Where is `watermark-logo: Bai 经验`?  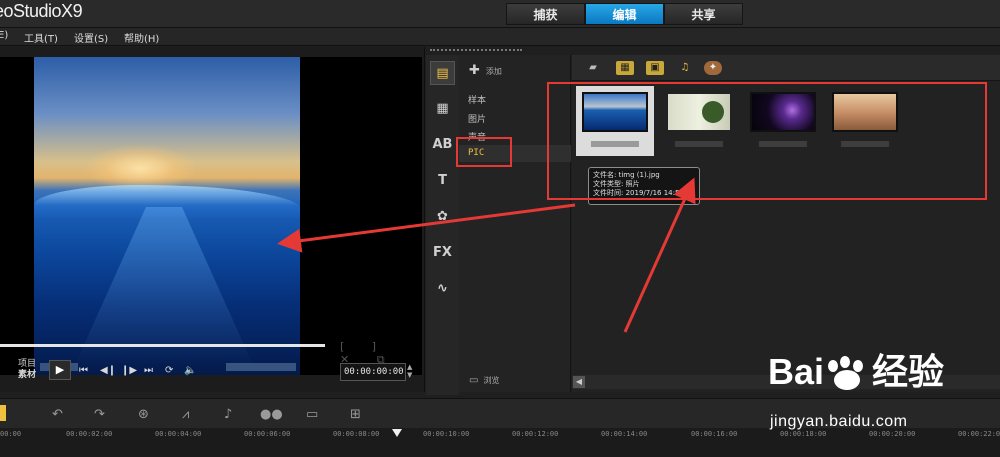
watermark-logo: Bai 经验 is located at coordinates (856, 371).